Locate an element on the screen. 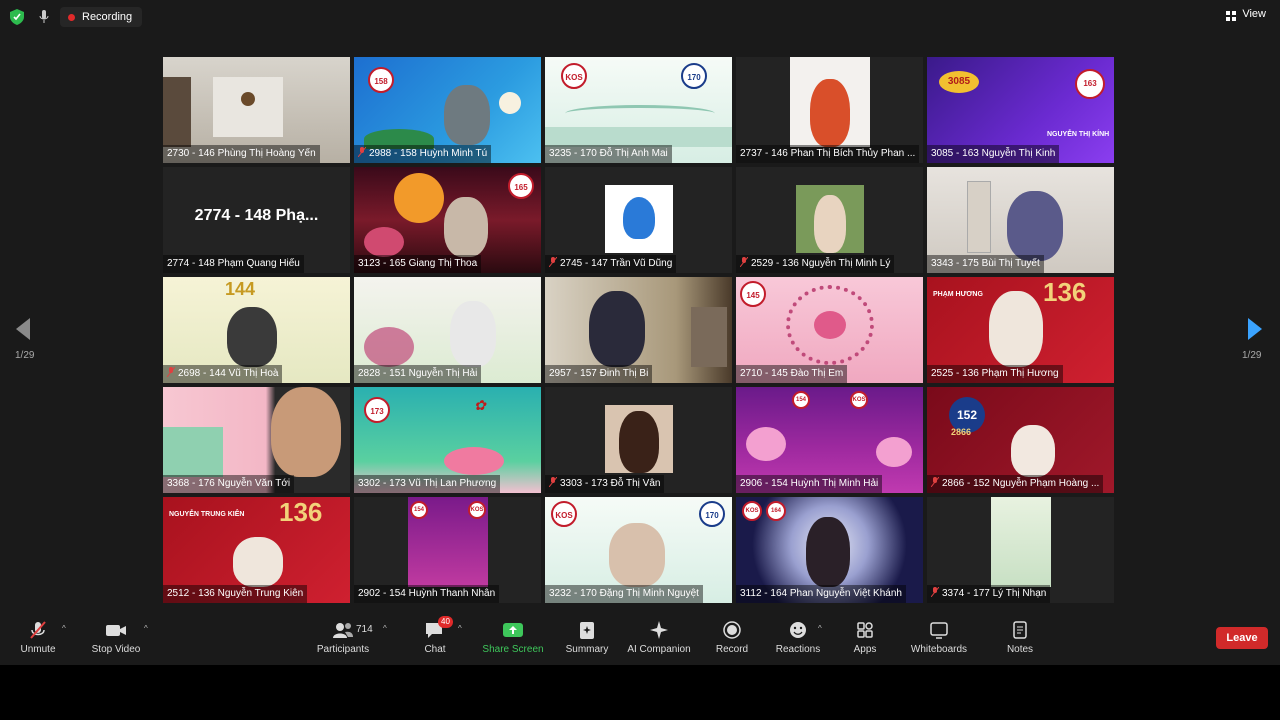  video-tile: 2745 - 147 Trần Vũ Dũng is located at coordinates (638, 220).